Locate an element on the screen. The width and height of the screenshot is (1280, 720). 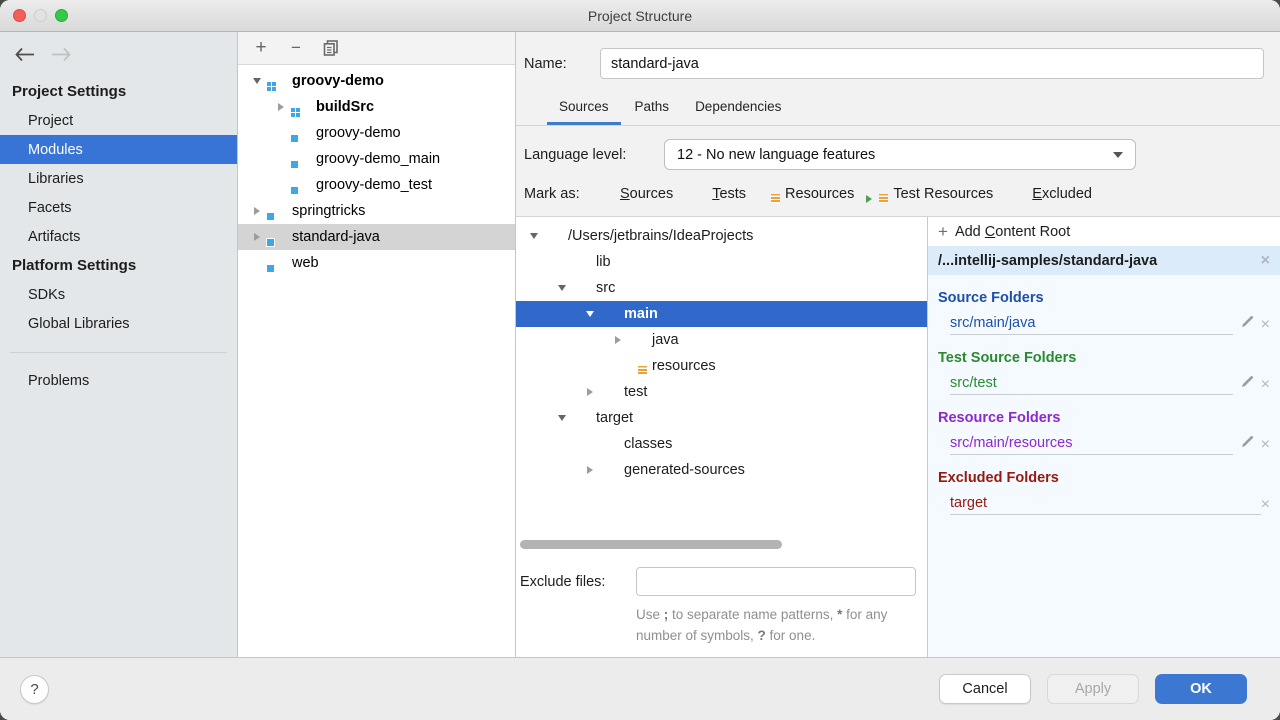
module-row-groovy-demo: groovy-demo is located at coordinates (376, 133).